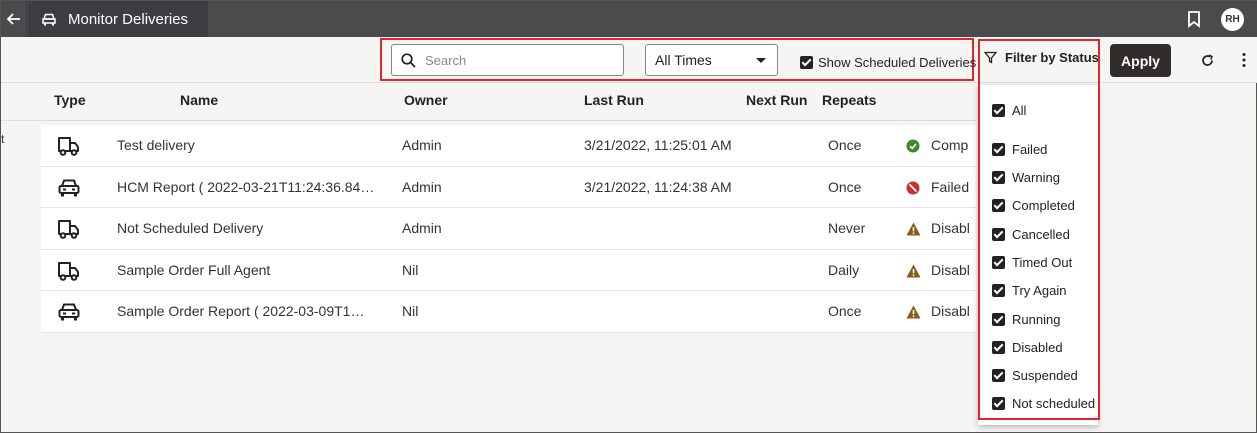 Image resolution: width=1257 pixels, height=433 pixels. What do you see at coordinates (683, 60) in the screenshot?
I see `time-filter-value: All Times` at bounding box center [683, 60].